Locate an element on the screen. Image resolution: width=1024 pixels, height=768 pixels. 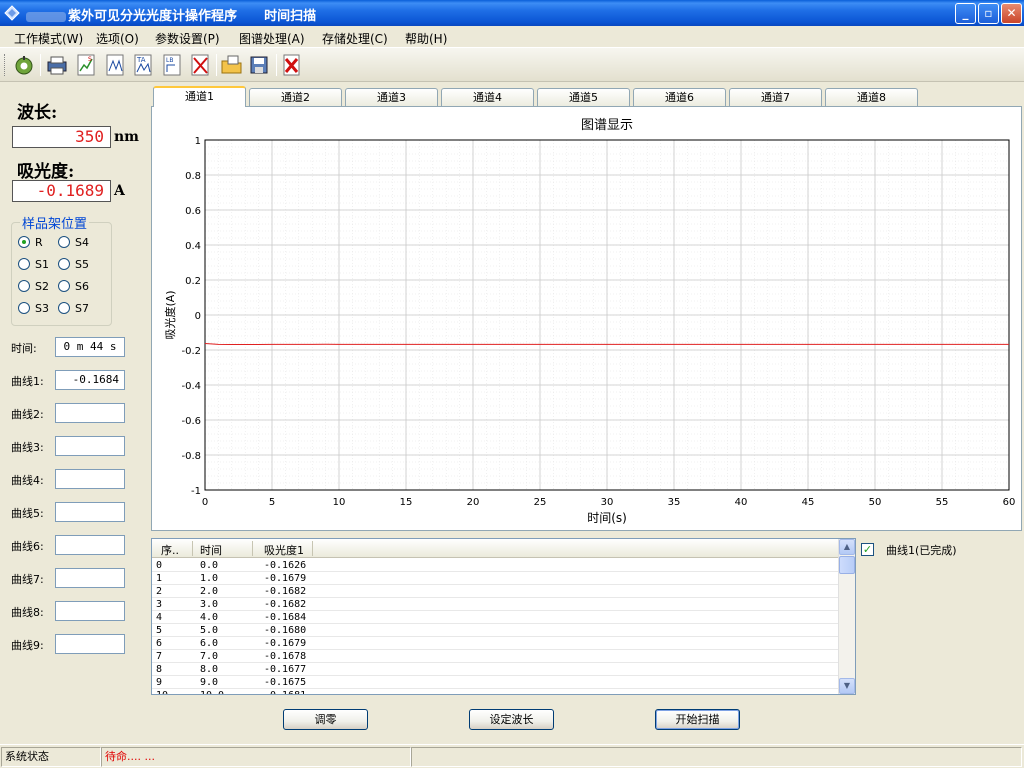
zero-button: 调零 is located at coordinates (325, 719).